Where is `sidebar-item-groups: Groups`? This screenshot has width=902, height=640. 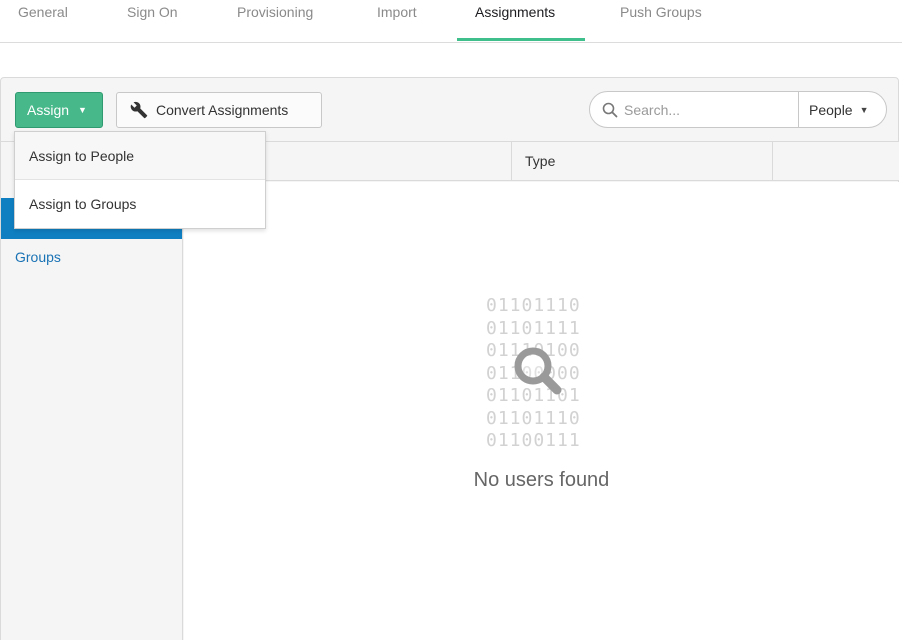
sidebar-item-groups: Groups is located at coordinates (38, 257).